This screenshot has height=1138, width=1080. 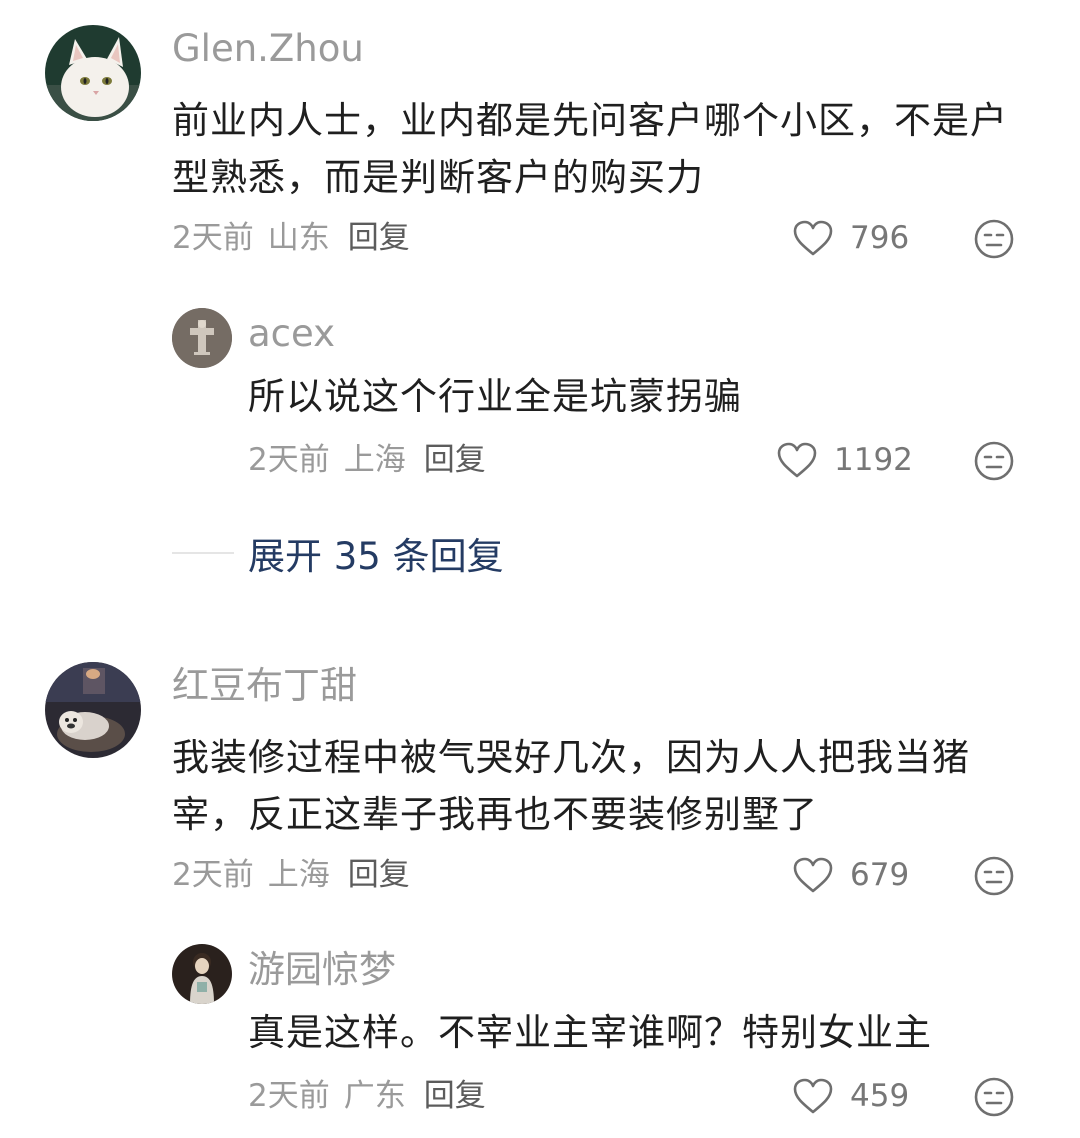 I want to click on like-button: 679, so click(x=850, y=875).